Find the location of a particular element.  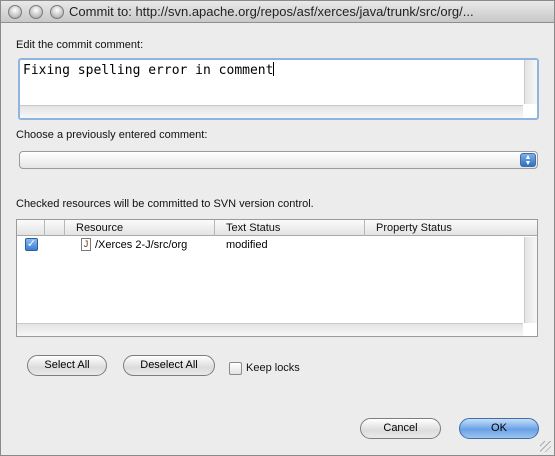

commit-comment-text-area: Fixing spelling error in comment is located at coordinates (272, 82).